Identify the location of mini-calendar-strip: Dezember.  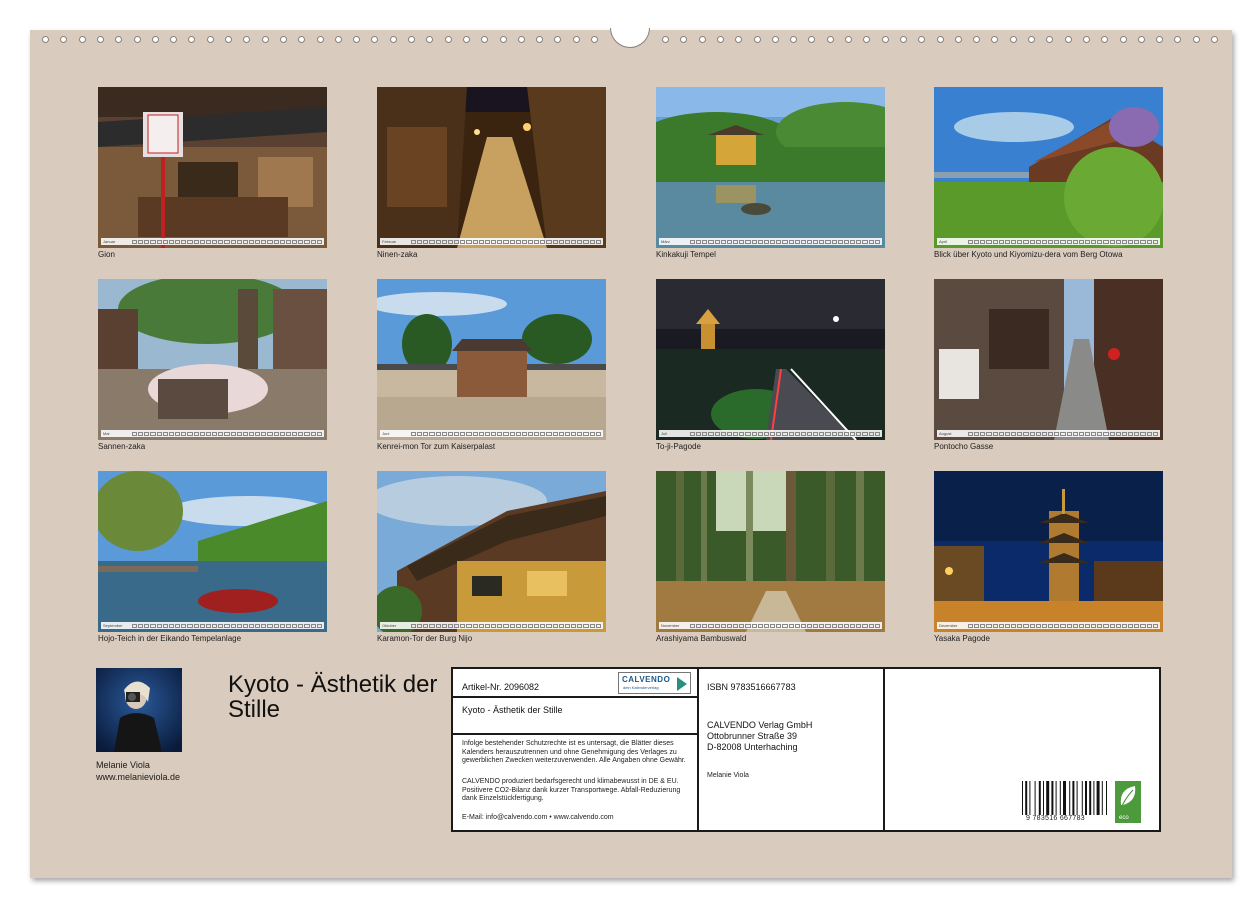
(1048, 625).